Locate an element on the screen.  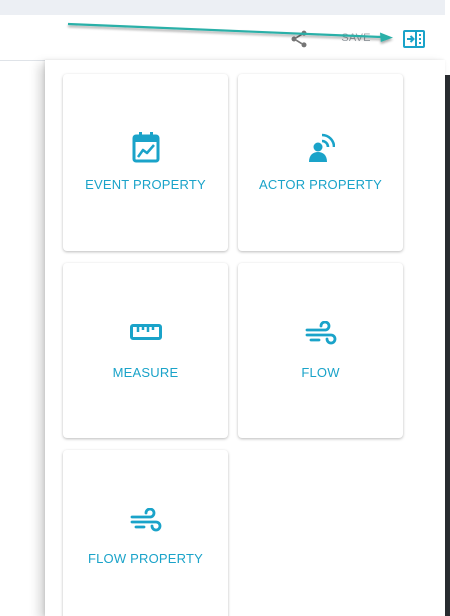
right-panel is located at coordinates (447, 345).